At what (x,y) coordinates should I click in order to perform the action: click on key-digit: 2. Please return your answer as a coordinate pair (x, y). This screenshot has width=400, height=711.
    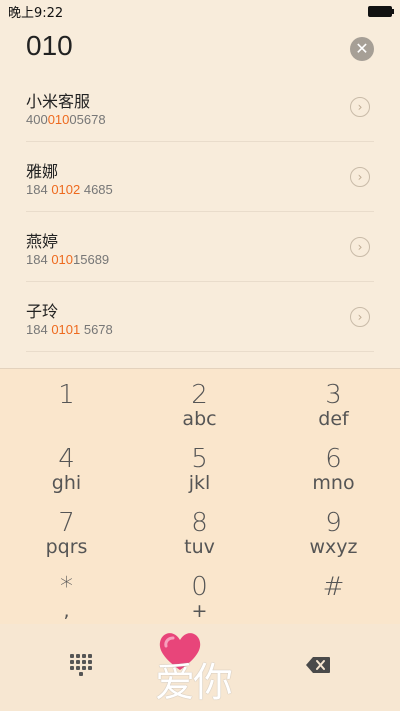
    Looking at the image, I should click on (199, 395).